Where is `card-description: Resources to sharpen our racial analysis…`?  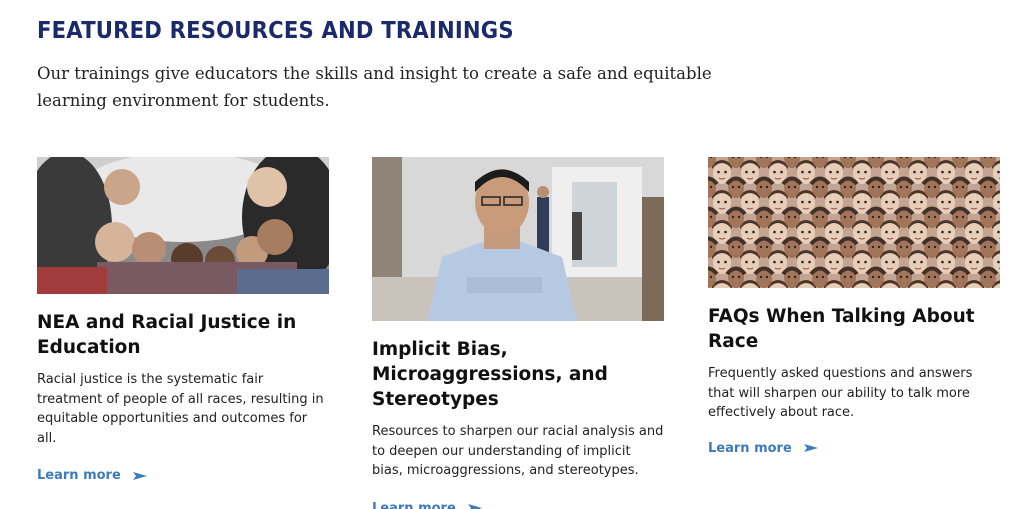
card-description: Resources to sharpen our racial analysis… is located at coordinates (518, 451).